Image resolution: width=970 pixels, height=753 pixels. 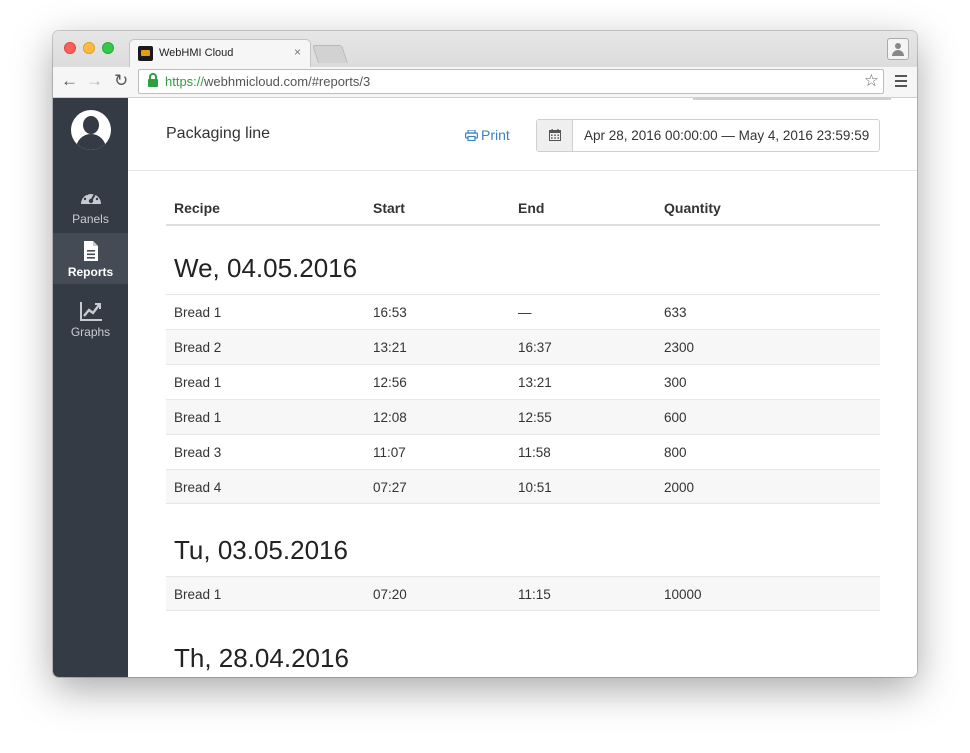 What do you see at coordinates (90, 272) in the screenshot?
I see `sidebar-item-label: Reports` at bounding box center [90, 272].